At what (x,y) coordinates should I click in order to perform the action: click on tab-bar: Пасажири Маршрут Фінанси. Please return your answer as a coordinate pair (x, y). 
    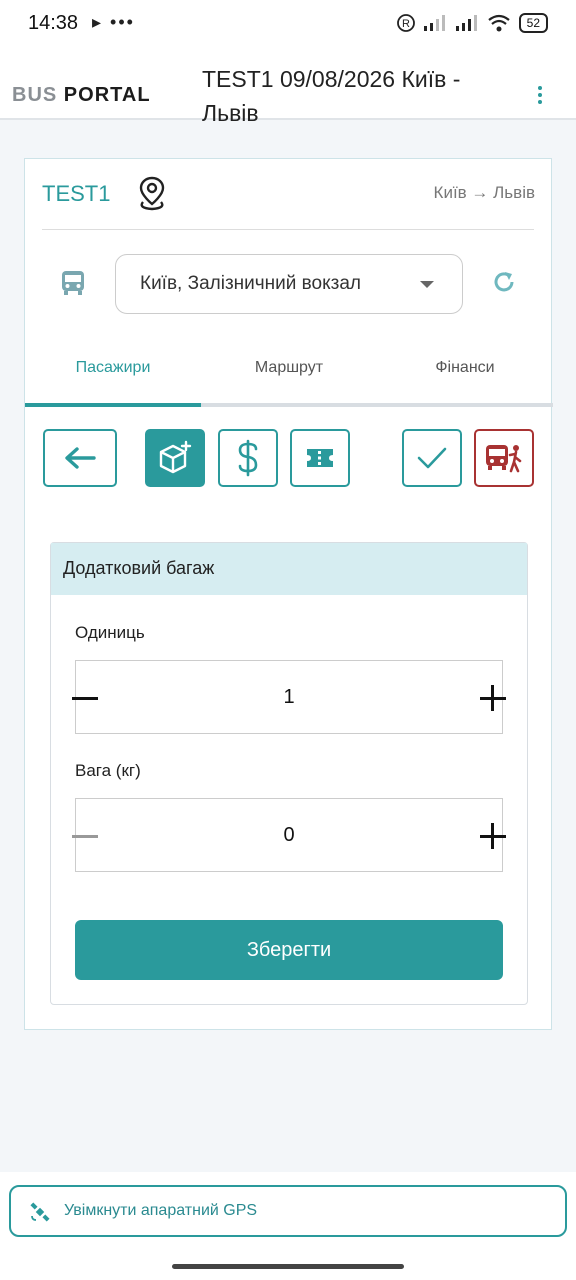
    Looking at the image, I should click on (289, 375).